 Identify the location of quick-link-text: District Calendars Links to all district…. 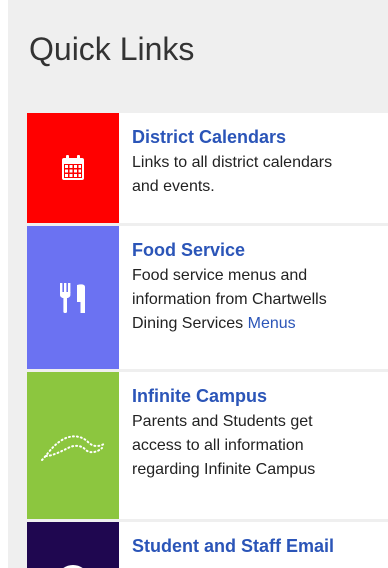
(253, 168).